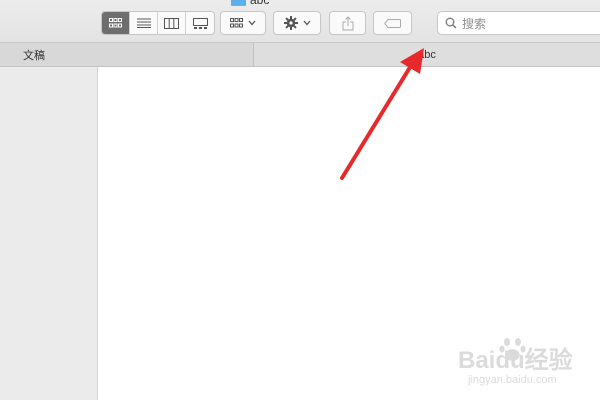 The image size is (600, 400). I want to click on column-view-button, so click(172, 23).